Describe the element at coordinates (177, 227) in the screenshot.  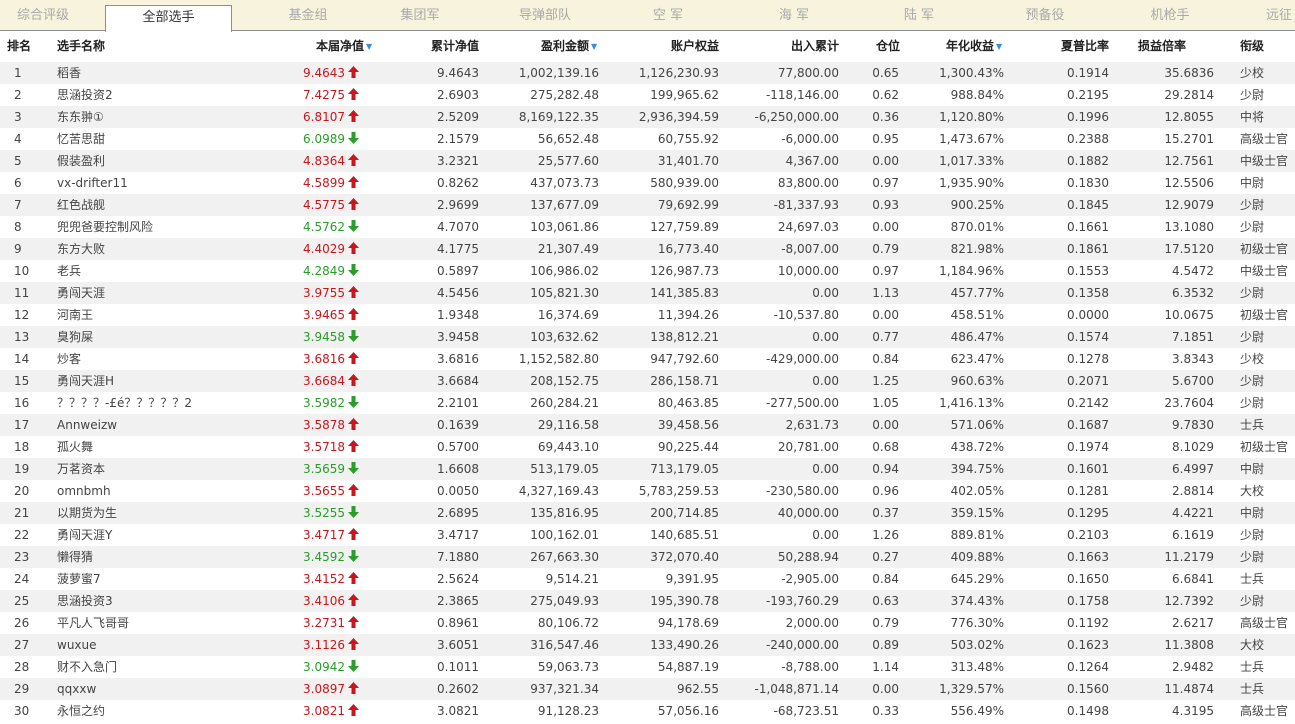
I see `player-name: 兜兜爸要控制风险` at that location.